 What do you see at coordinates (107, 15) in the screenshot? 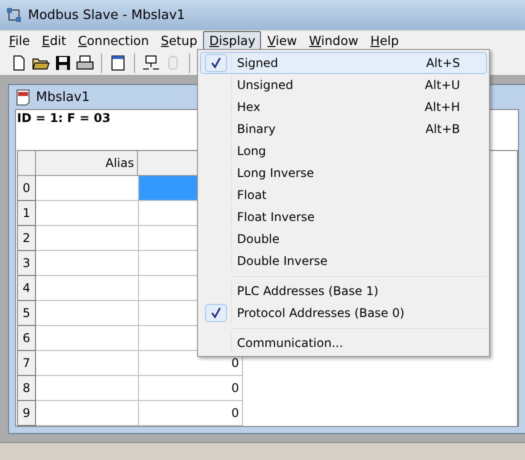
I see `window-title: Modbus Slave - Mbslav1` at bounding box center [107, 15].